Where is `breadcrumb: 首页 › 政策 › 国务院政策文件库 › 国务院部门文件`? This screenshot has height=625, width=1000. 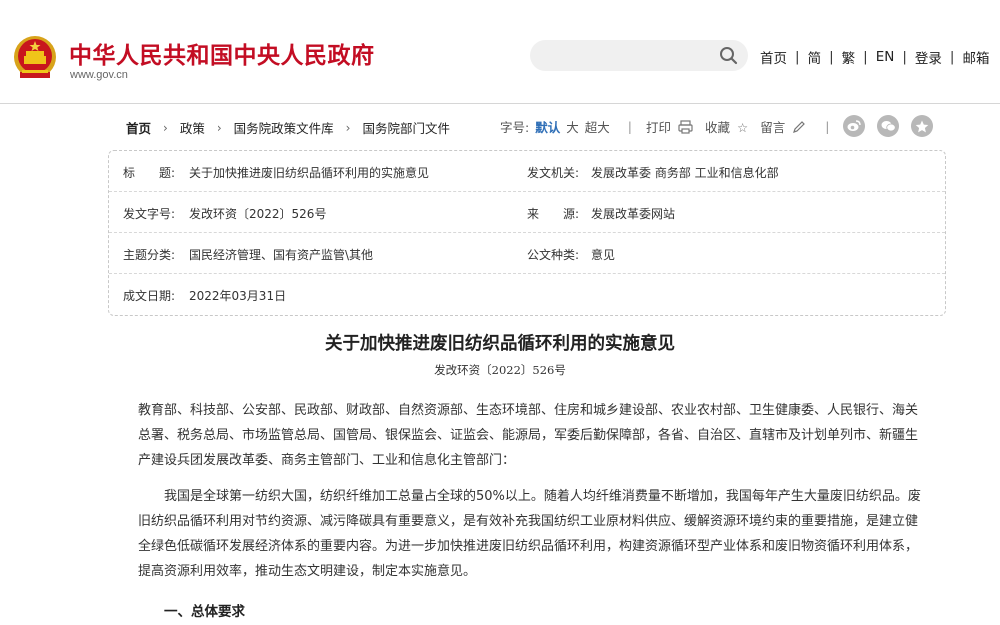
breadcrumb: 首页 › 政策 › 国务院政策文件库 › 国务院部门文件 is located at coordinates (288, 127).